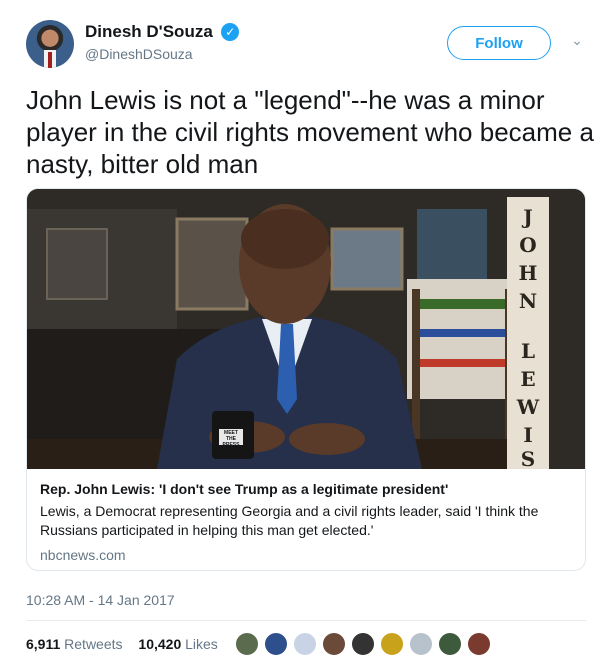  I want to click on sign-letter: N, so click(528, 301).